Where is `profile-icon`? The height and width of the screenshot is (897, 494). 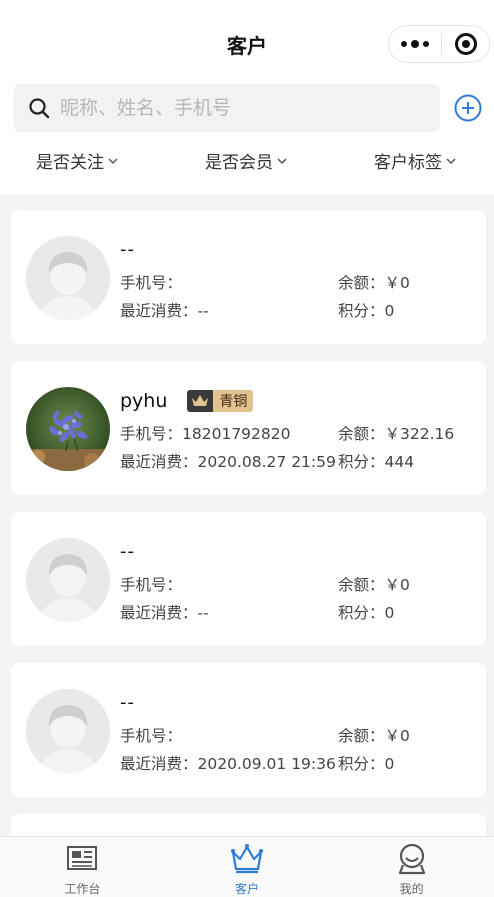 profile-icon is located at coordinates (411, 859).